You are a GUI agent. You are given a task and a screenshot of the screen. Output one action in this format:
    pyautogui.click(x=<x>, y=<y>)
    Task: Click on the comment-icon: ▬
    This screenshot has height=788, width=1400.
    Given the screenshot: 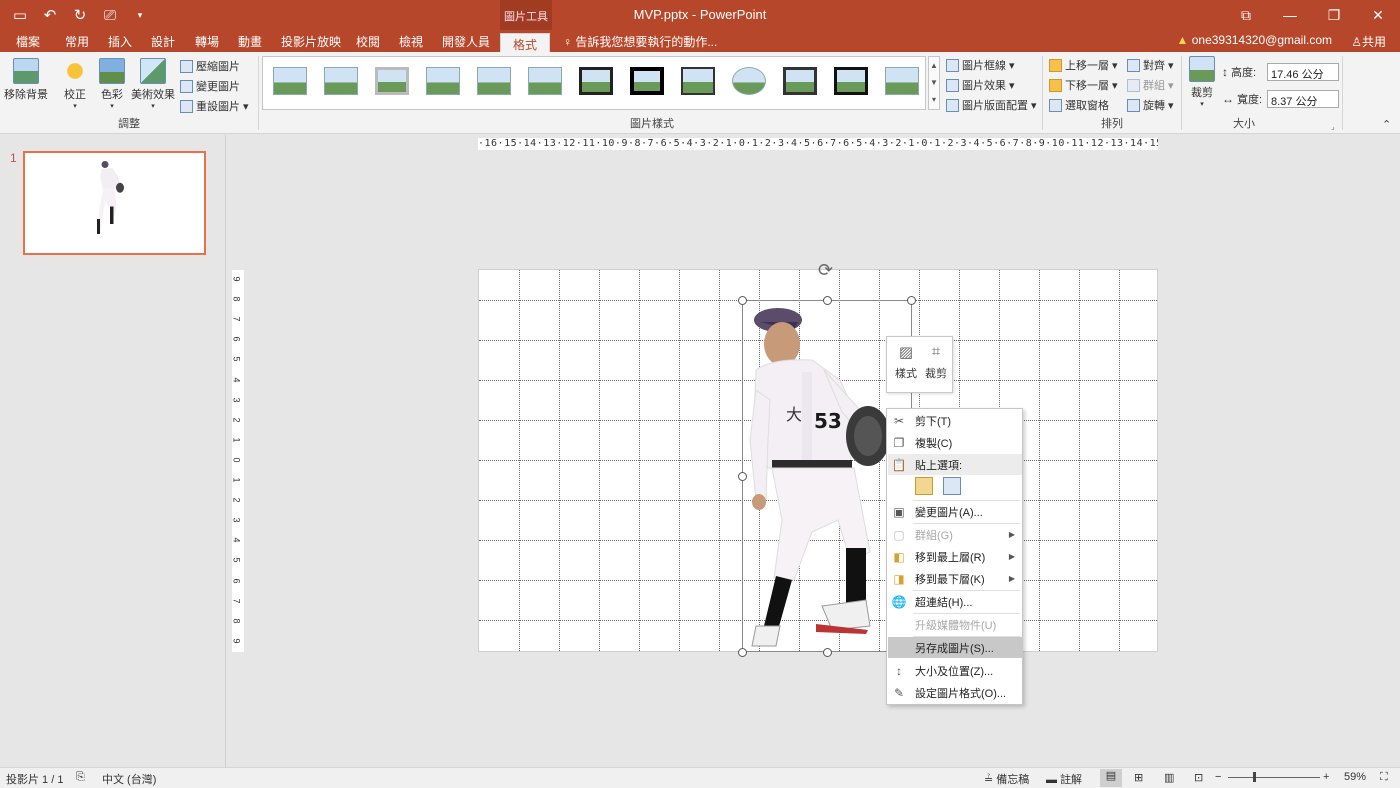 What is the action you would take?
    pyautogui.click(x=1053, y=780)
    